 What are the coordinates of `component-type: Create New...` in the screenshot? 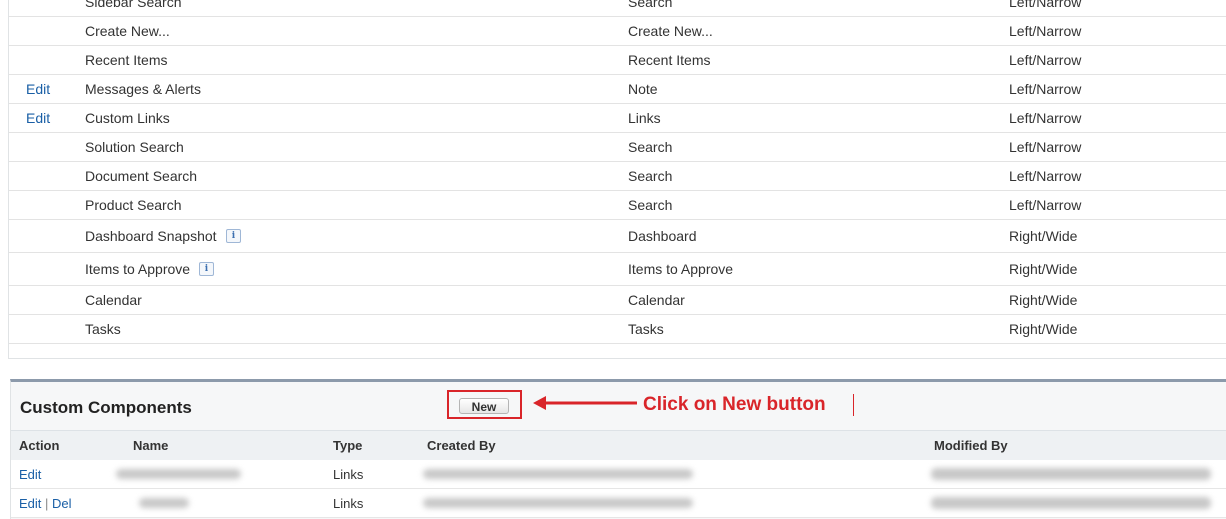 It's located at (670, 31).